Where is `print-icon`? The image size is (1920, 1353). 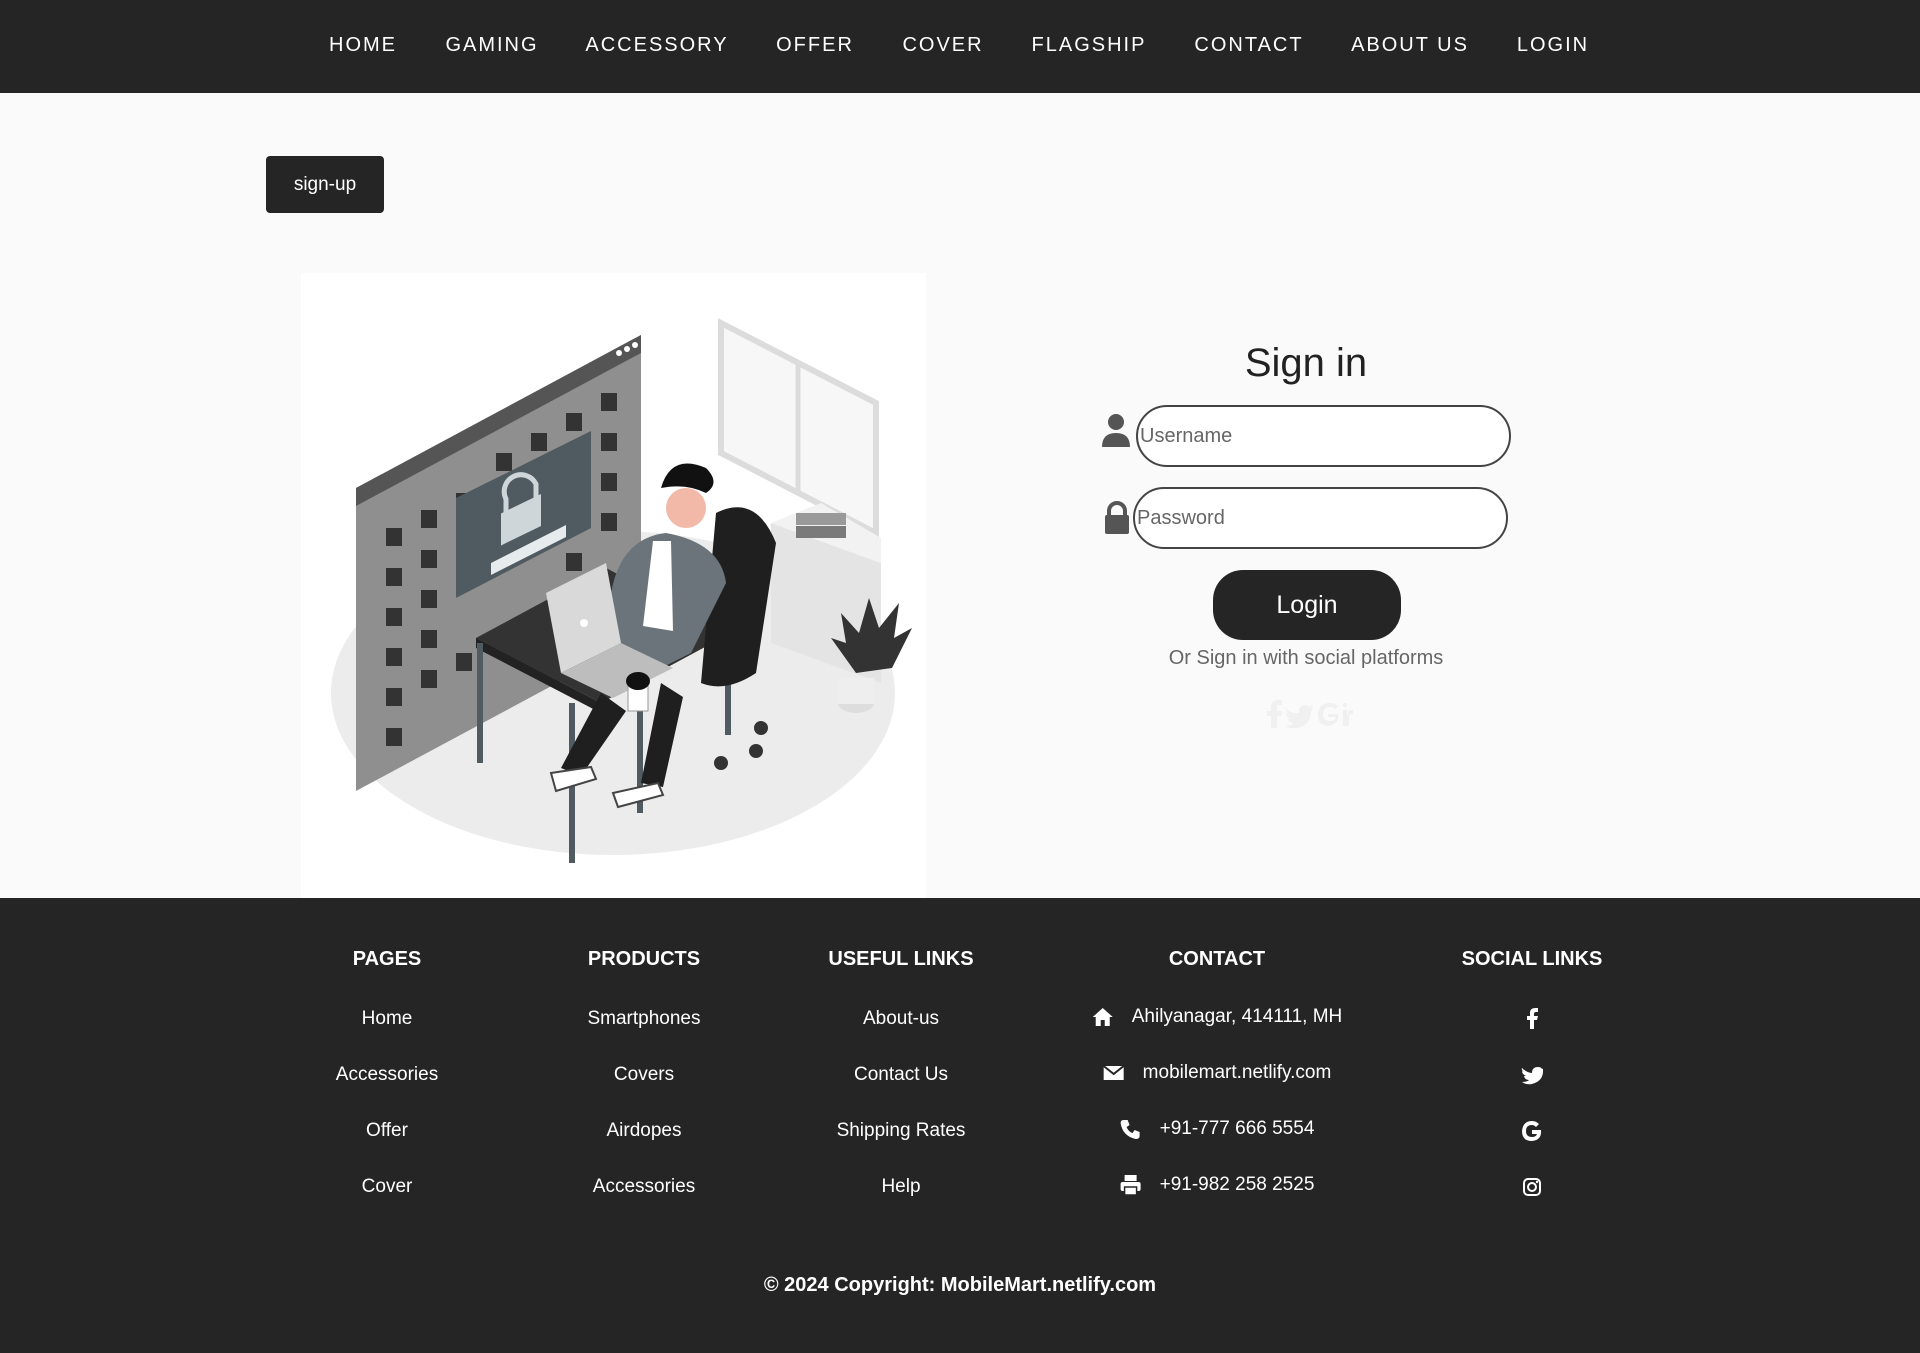
print-icon is located at coordinates (1130, 1185).